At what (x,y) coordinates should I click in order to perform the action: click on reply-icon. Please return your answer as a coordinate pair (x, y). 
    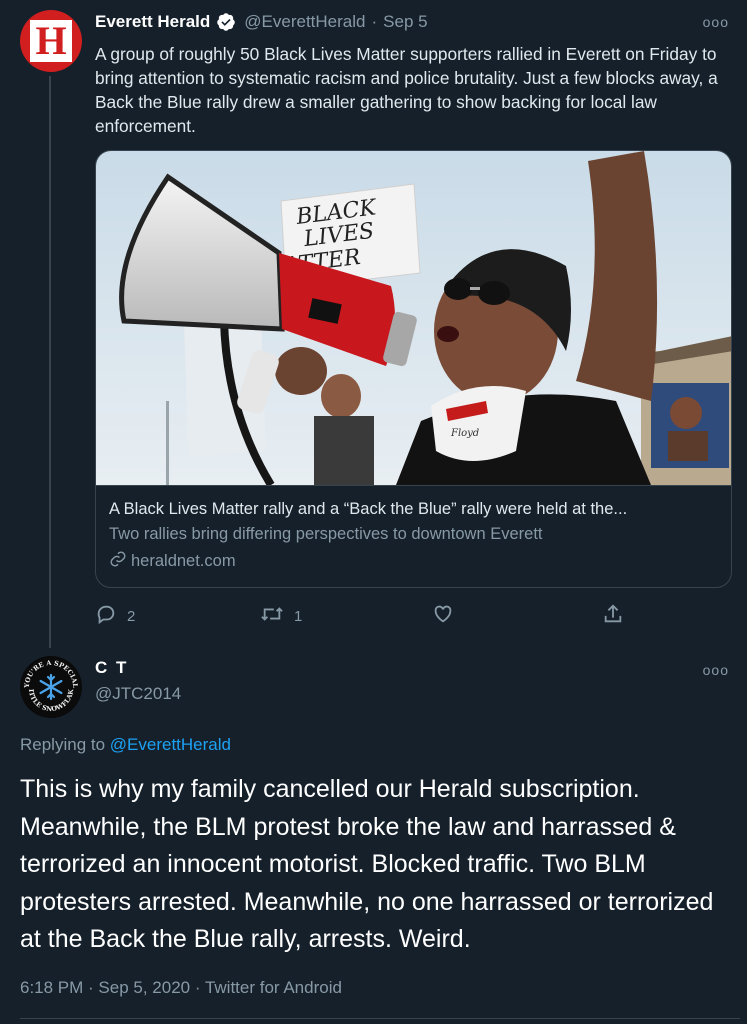
    Looking at the image, I should click on (111, 616).